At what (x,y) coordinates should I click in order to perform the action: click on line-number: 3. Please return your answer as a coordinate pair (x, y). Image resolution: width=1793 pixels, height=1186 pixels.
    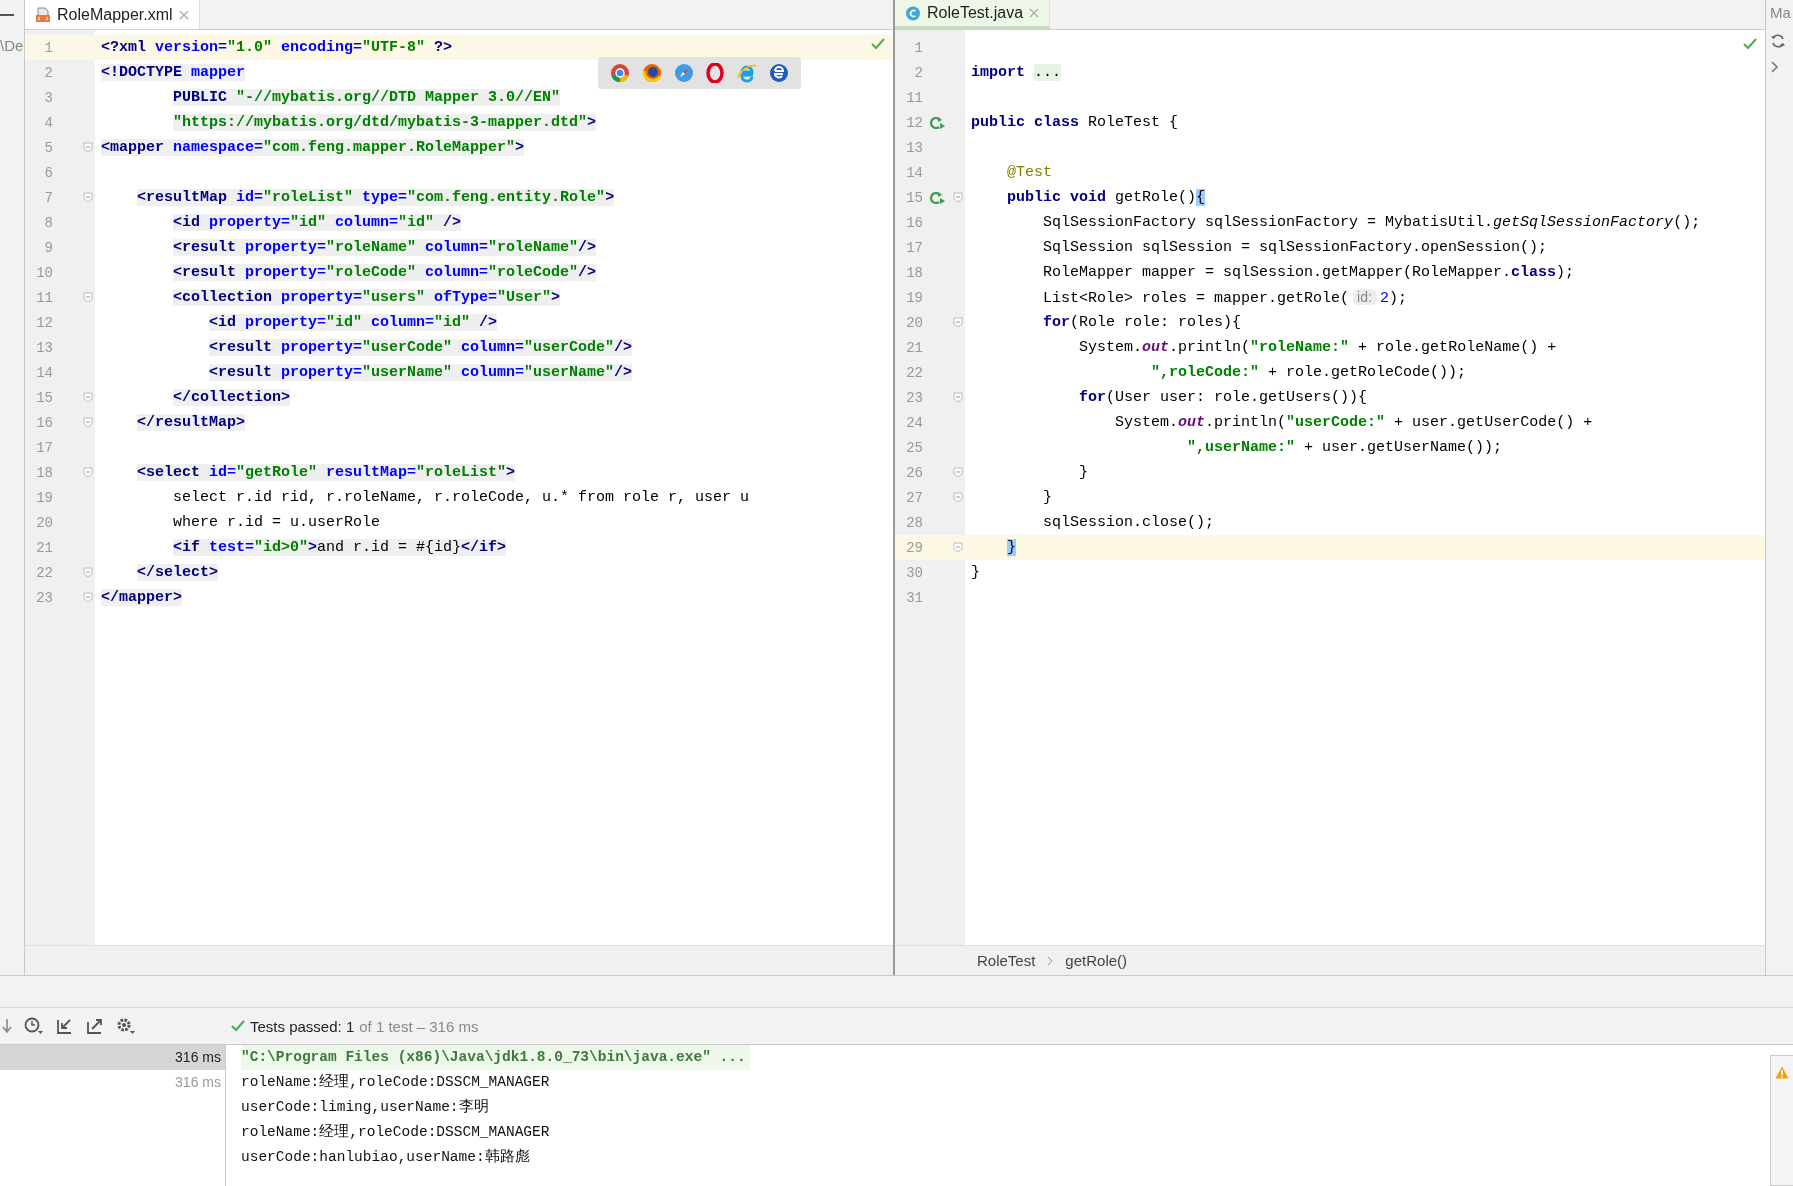
    Looking at the image, I should click on (48, 97).